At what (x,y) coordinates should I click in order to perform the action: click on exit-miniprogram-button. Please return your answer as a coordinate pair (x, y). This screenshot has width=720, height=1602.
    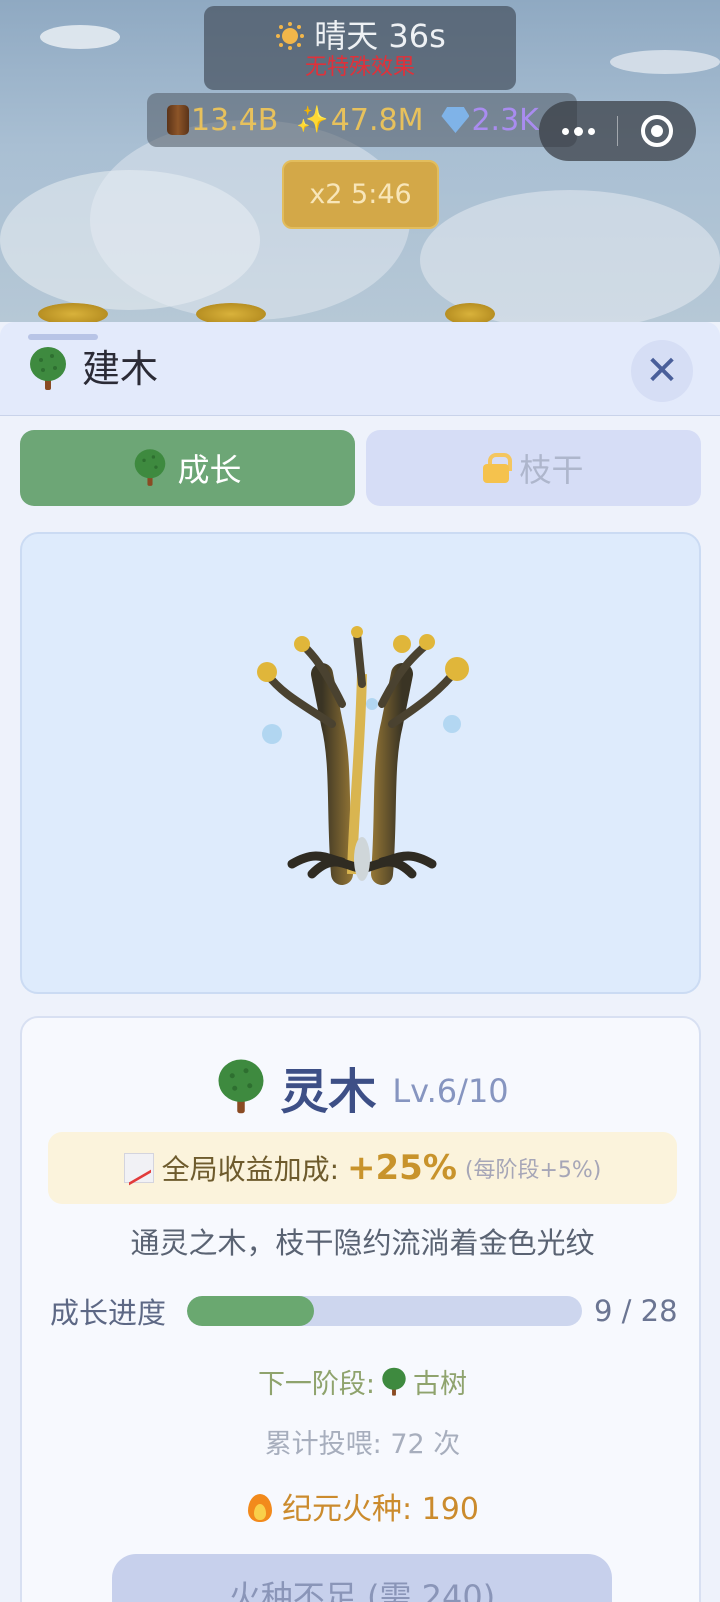
    Looking at the image, I should click on (657, 131).